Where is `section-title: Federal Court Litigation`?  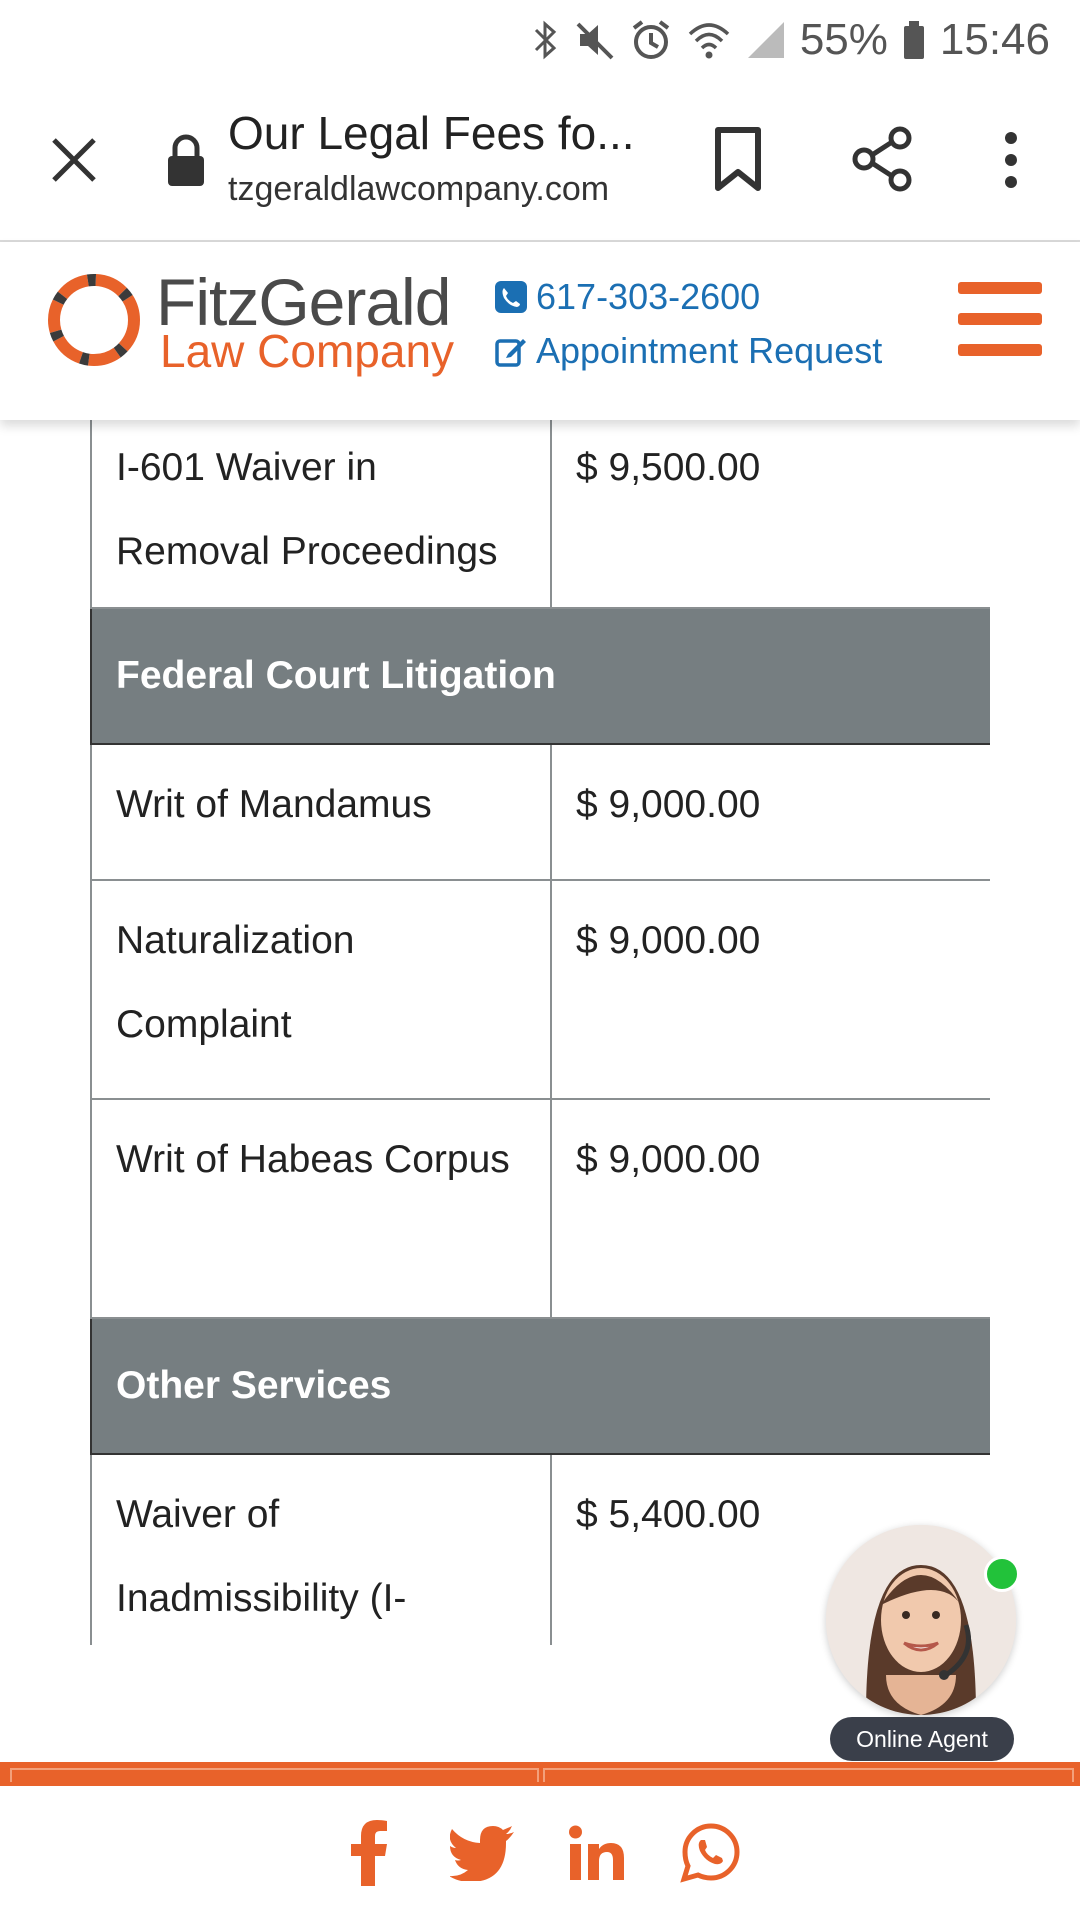 section-title: Federal Court Litigation is located at coordinates (540, 676).